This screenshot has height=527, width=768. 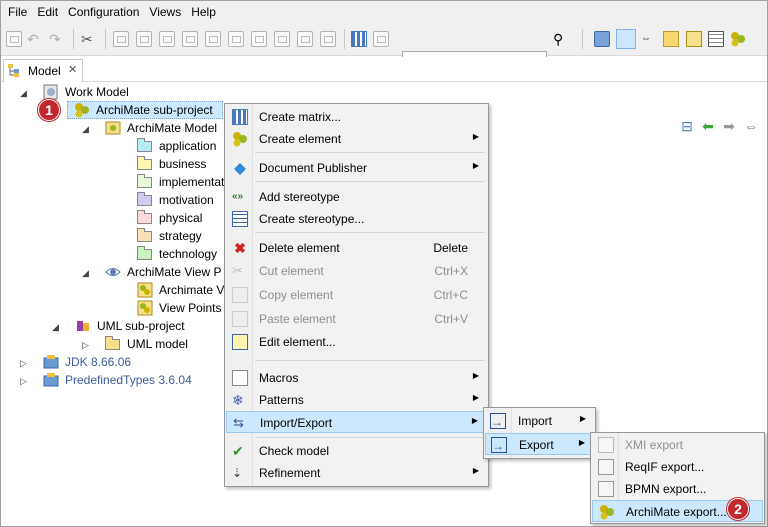 What do you see at coordinates (451, 319) in the screenshot?
I see `menu-item-shortcut: Ctrl+V` at bounding box center [451, 319].